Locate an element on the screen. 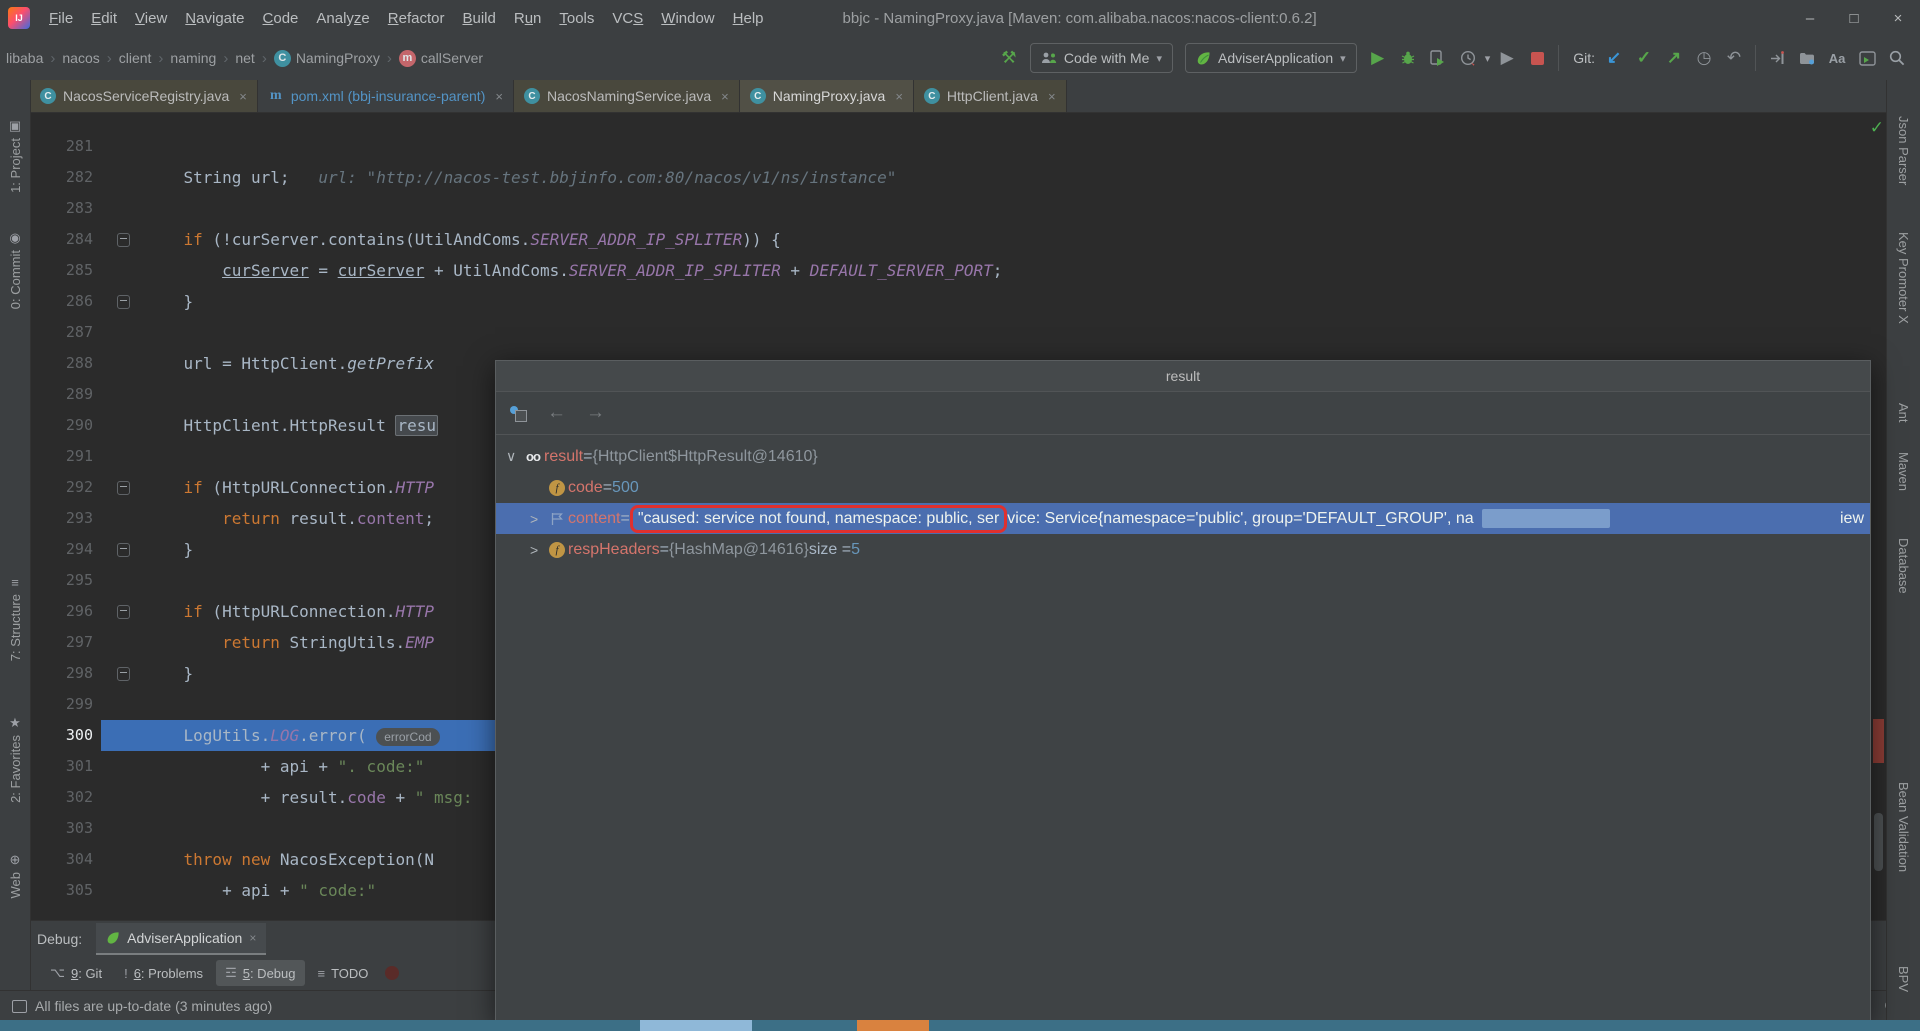 This screenshot has width=1920, height=1031. menu-navigate: Navigate is located at coordinates (214, 18).